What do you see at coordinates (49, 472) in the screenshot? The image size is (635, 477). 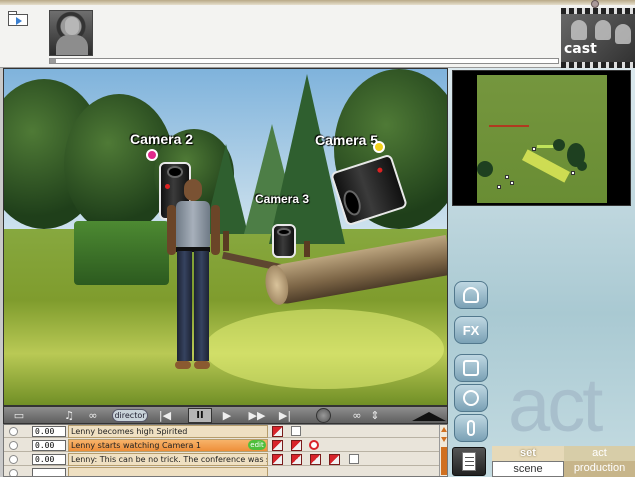 I see `row-time-field` at bounding box center [49, 472].